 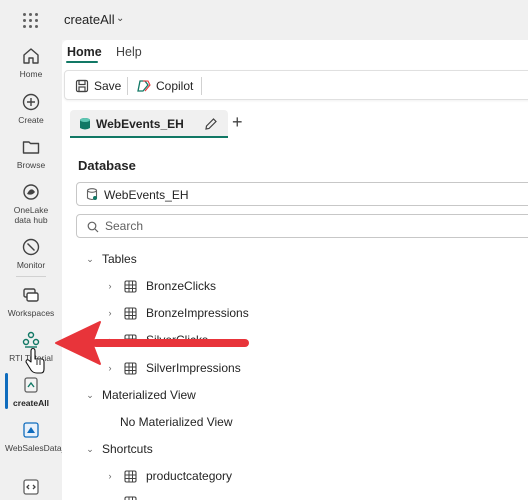 I want to click on rail-item-create: Create, so click(x=31, y=108).